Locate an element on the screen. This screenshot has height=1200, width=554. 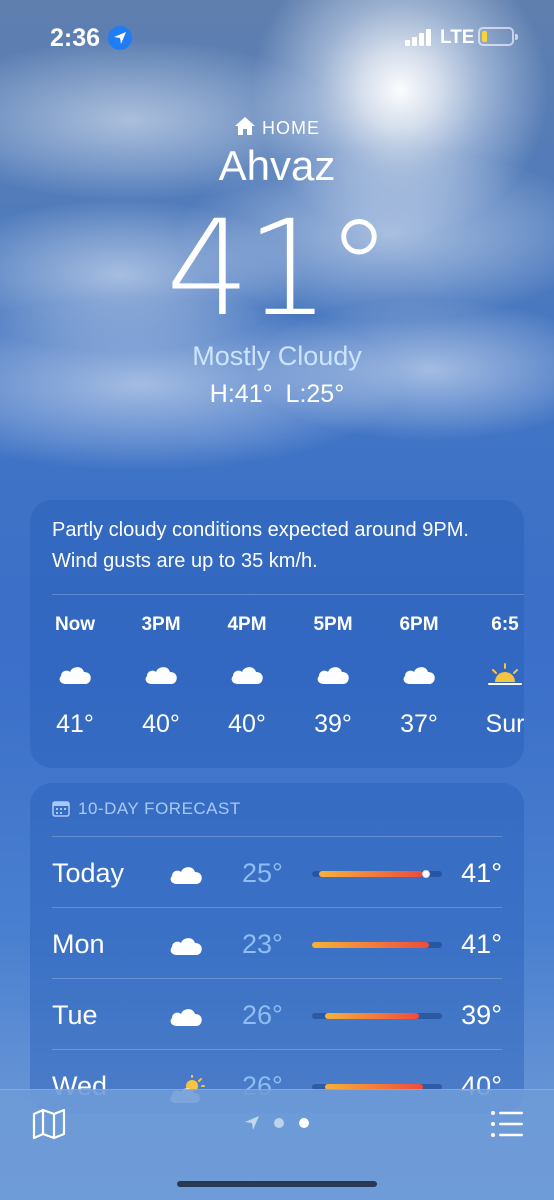
home-label-row: HOME is located at coordinates (277, 128).